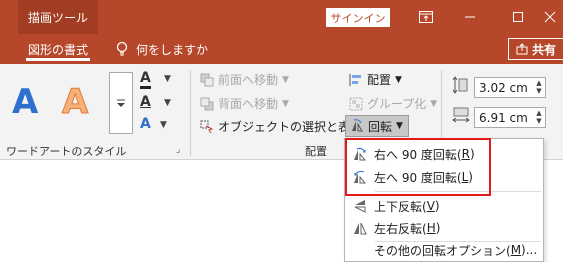  What do you see at coordinates (380, 126) in the screenshot?
I see `rotate-label: 回転` at bounding box center [380, 126].